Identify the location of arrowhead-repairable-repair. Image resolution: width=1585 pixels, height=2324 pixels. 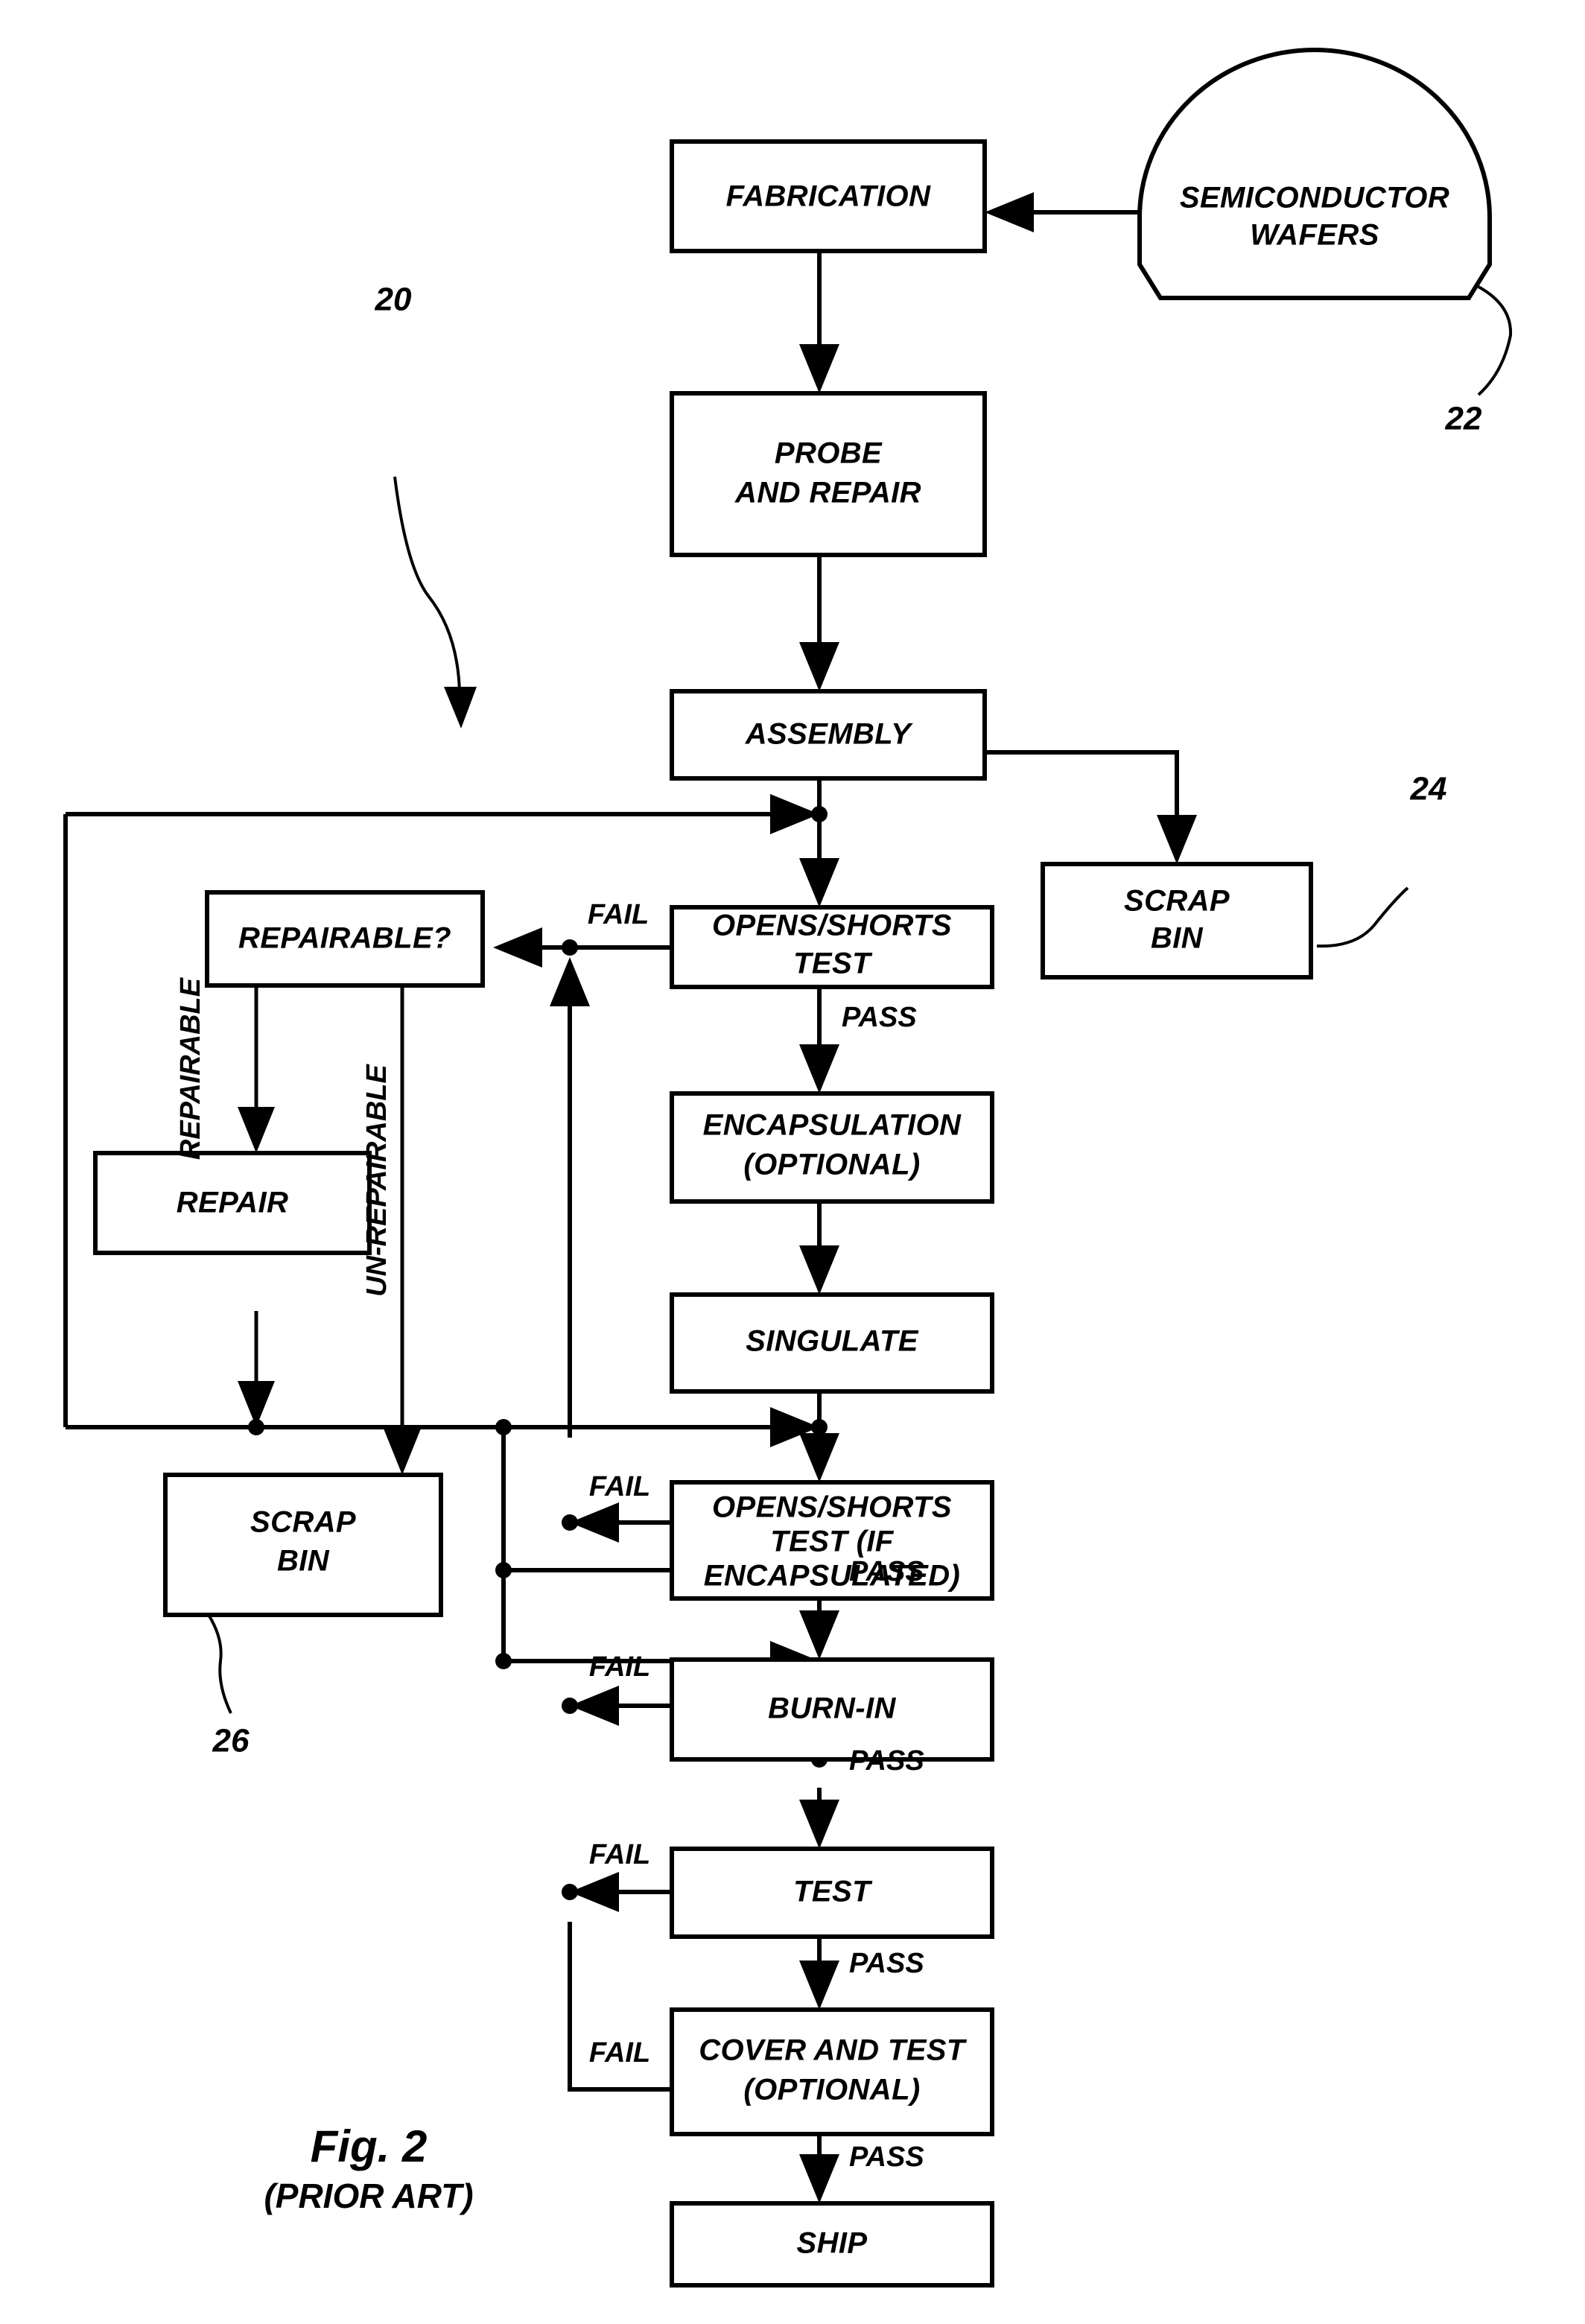
(256, 1130).